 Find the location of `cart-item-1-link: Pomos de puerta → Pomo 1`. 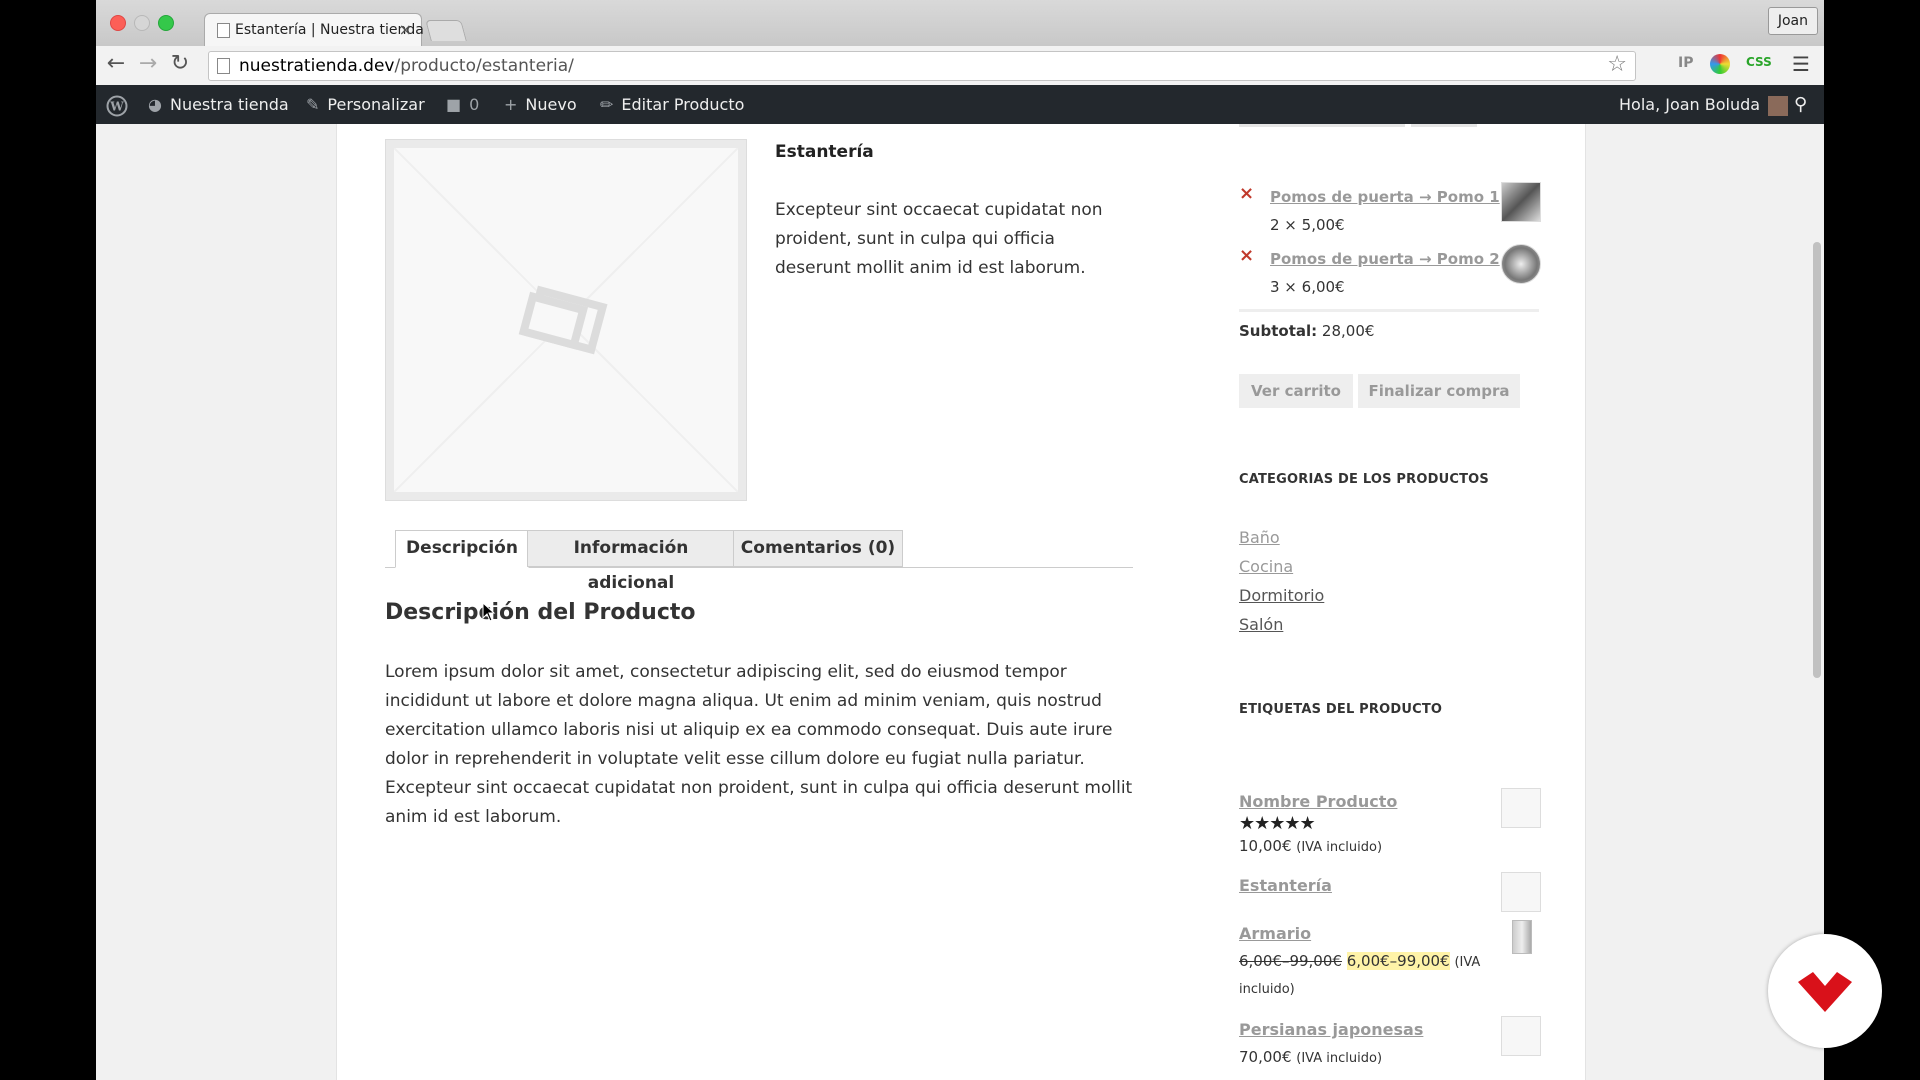

cart-item-1-link: Pomos de puerta → Pomo 1 is located at coordinates (1385, 197).